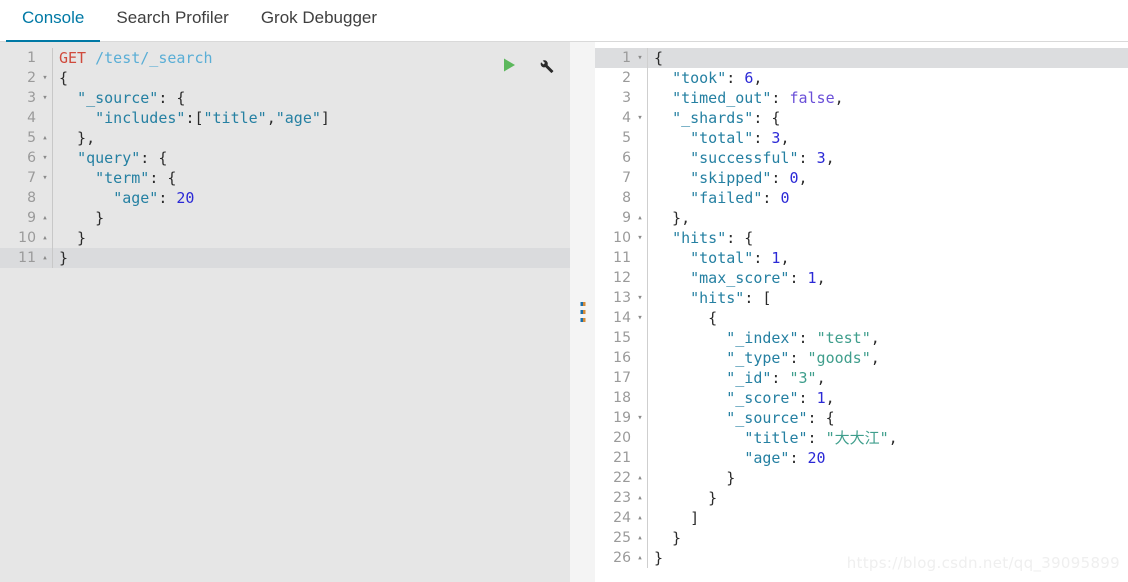  Describe the element at coordinates (891, 278) in the screenshot. I see `line-text: "max_score": 1,` at that location.